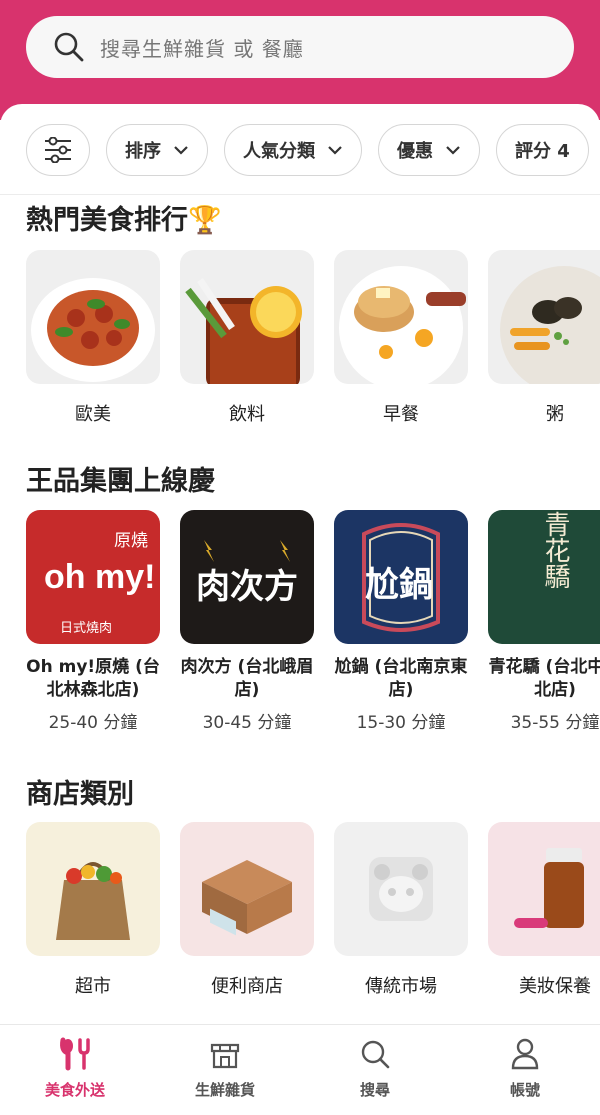  I want to click on restaurant-card-rouchifang: 肉次方 肉次方 (台北峨眉店) 30-45 分鐘, so click(247, 621).